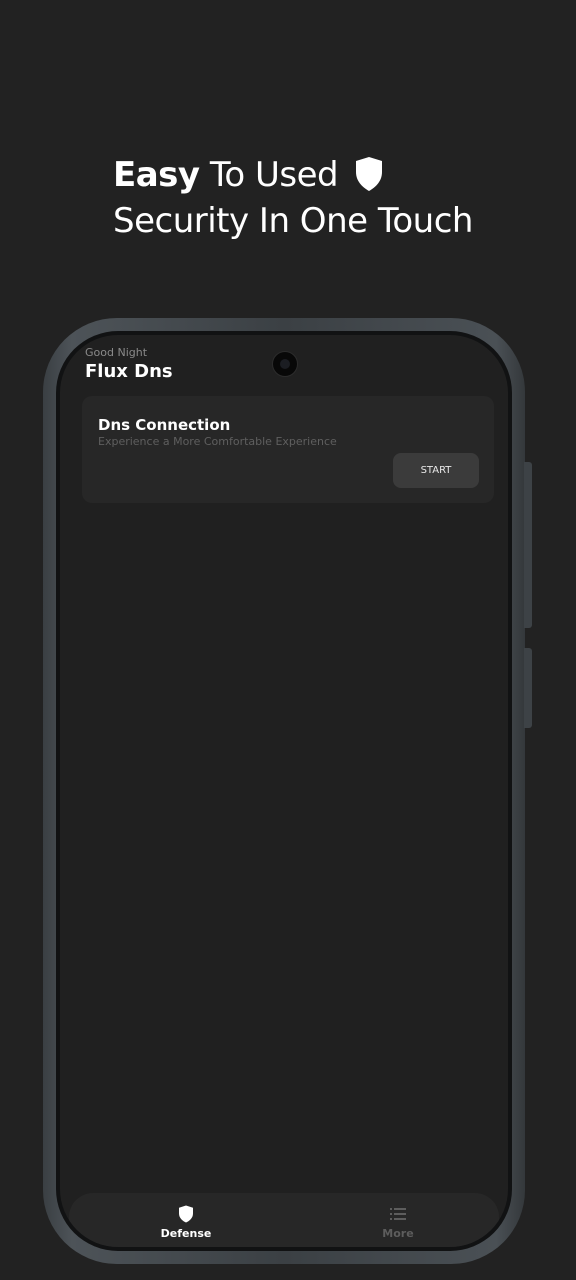  What do you see at coordinates (528, 545) in the screenshot?
I see `phone-power-button` at bounding box center [528, 545].